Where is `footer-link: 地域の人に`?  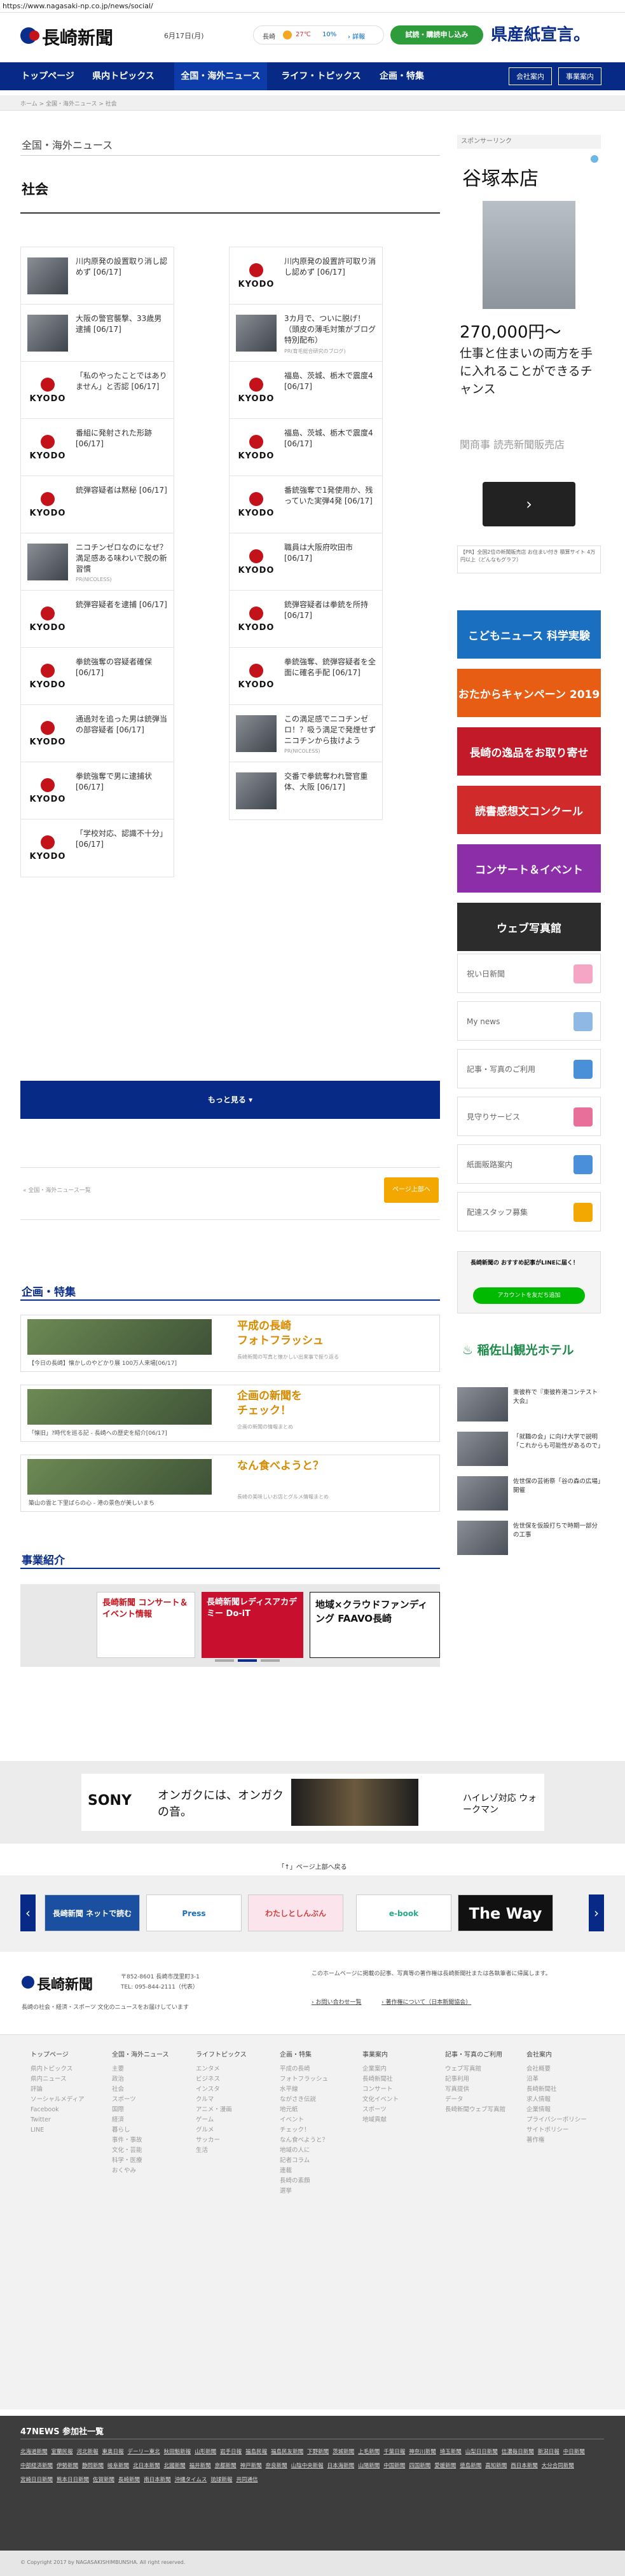
footer-link: 地域の人に is located at coordinates (319, 2151).